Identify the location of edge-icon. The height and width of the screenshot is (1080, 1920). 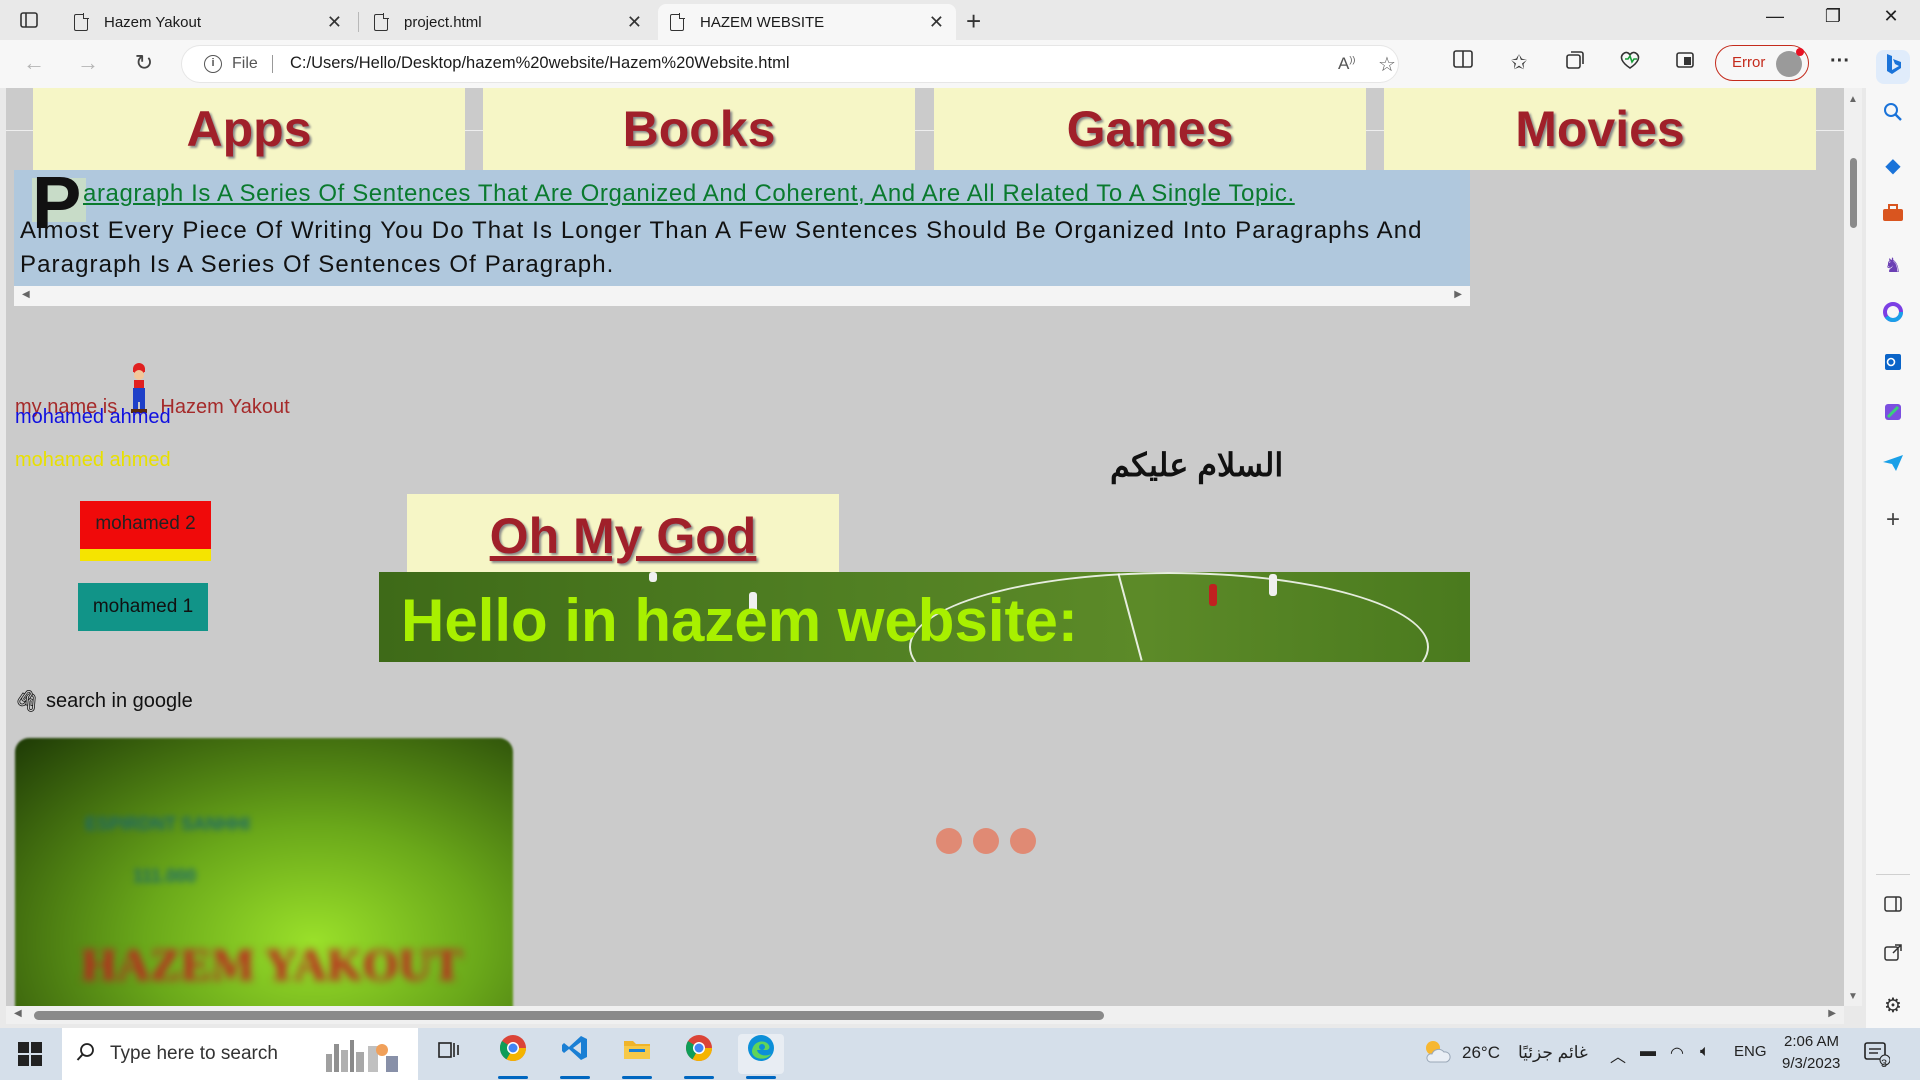
(761, 1056).